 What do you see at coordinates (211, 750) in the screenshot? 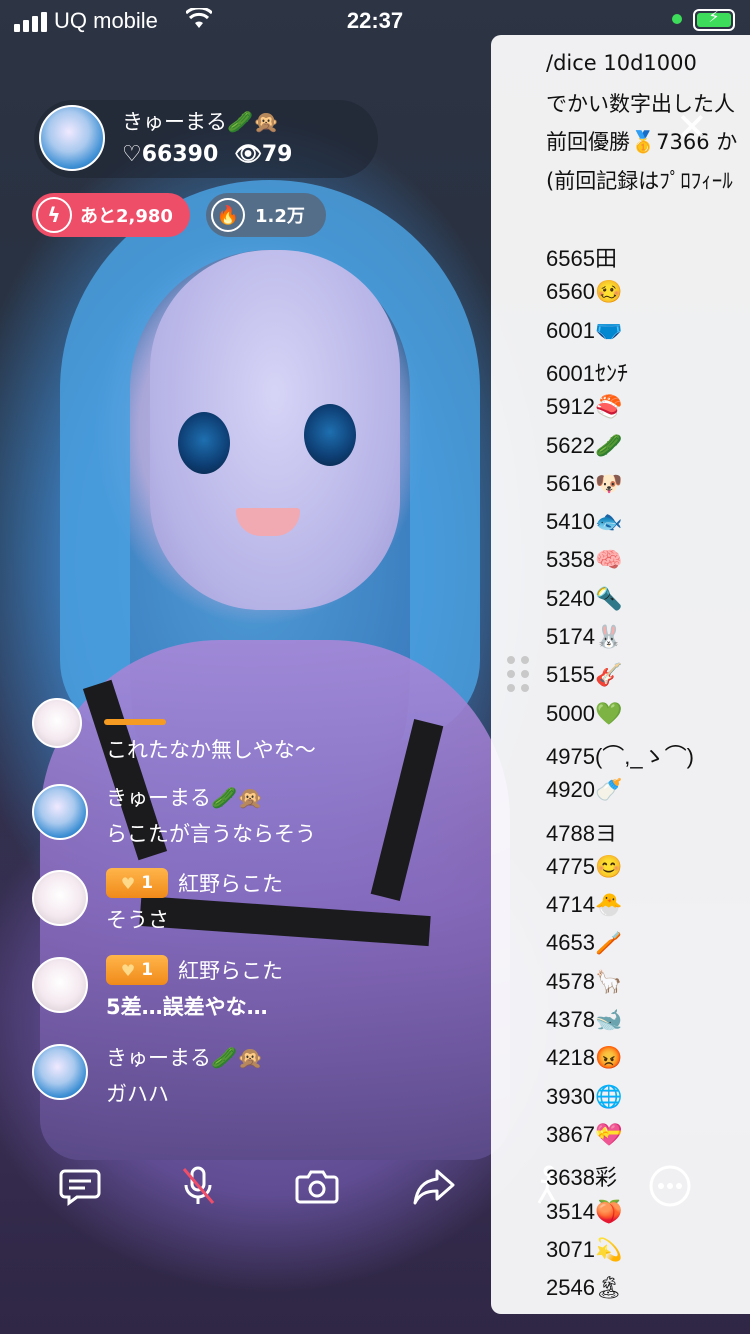
I see `comment-text: これたなか無しやな～` at bounding box center [211, 750].